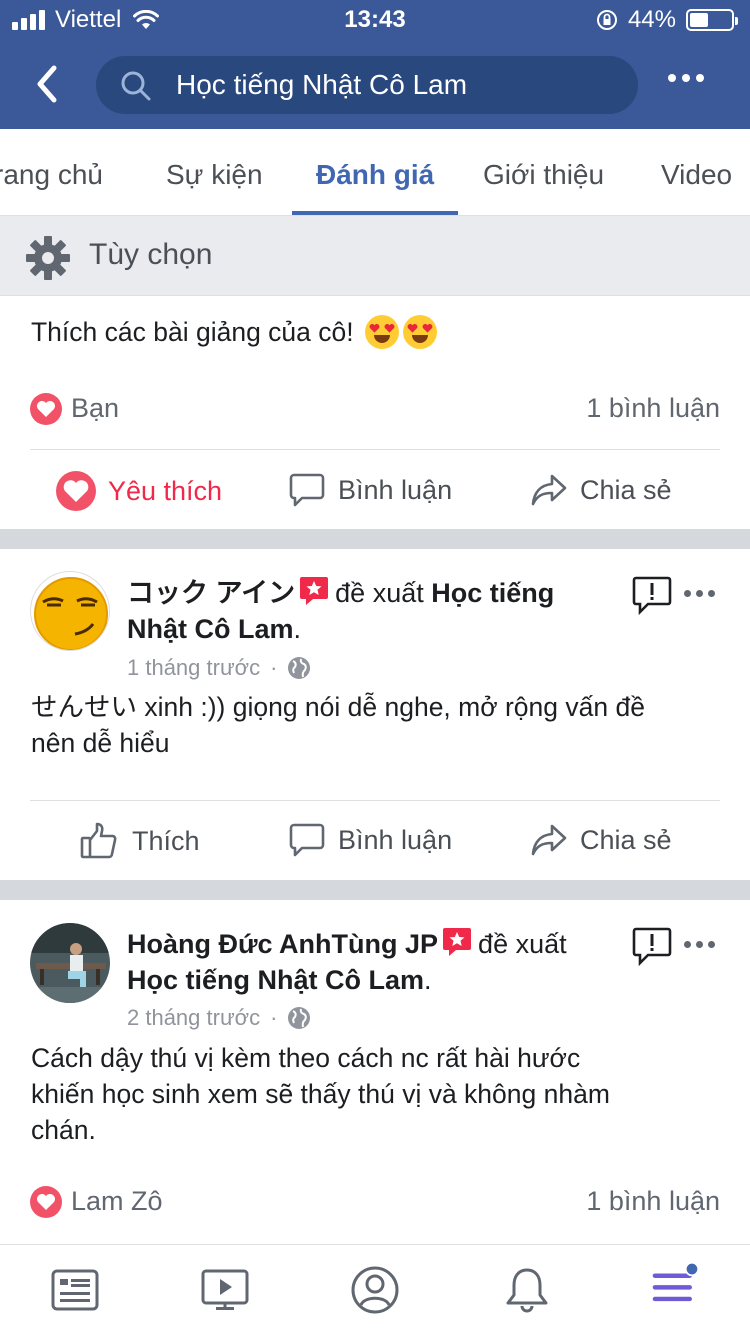 The height and width of the screenshot is (1334, 750). What do you see at coordinates (165, 490) in the screenshot?
I see `love-label: Yêu thích` at bounding box center [165, 490].